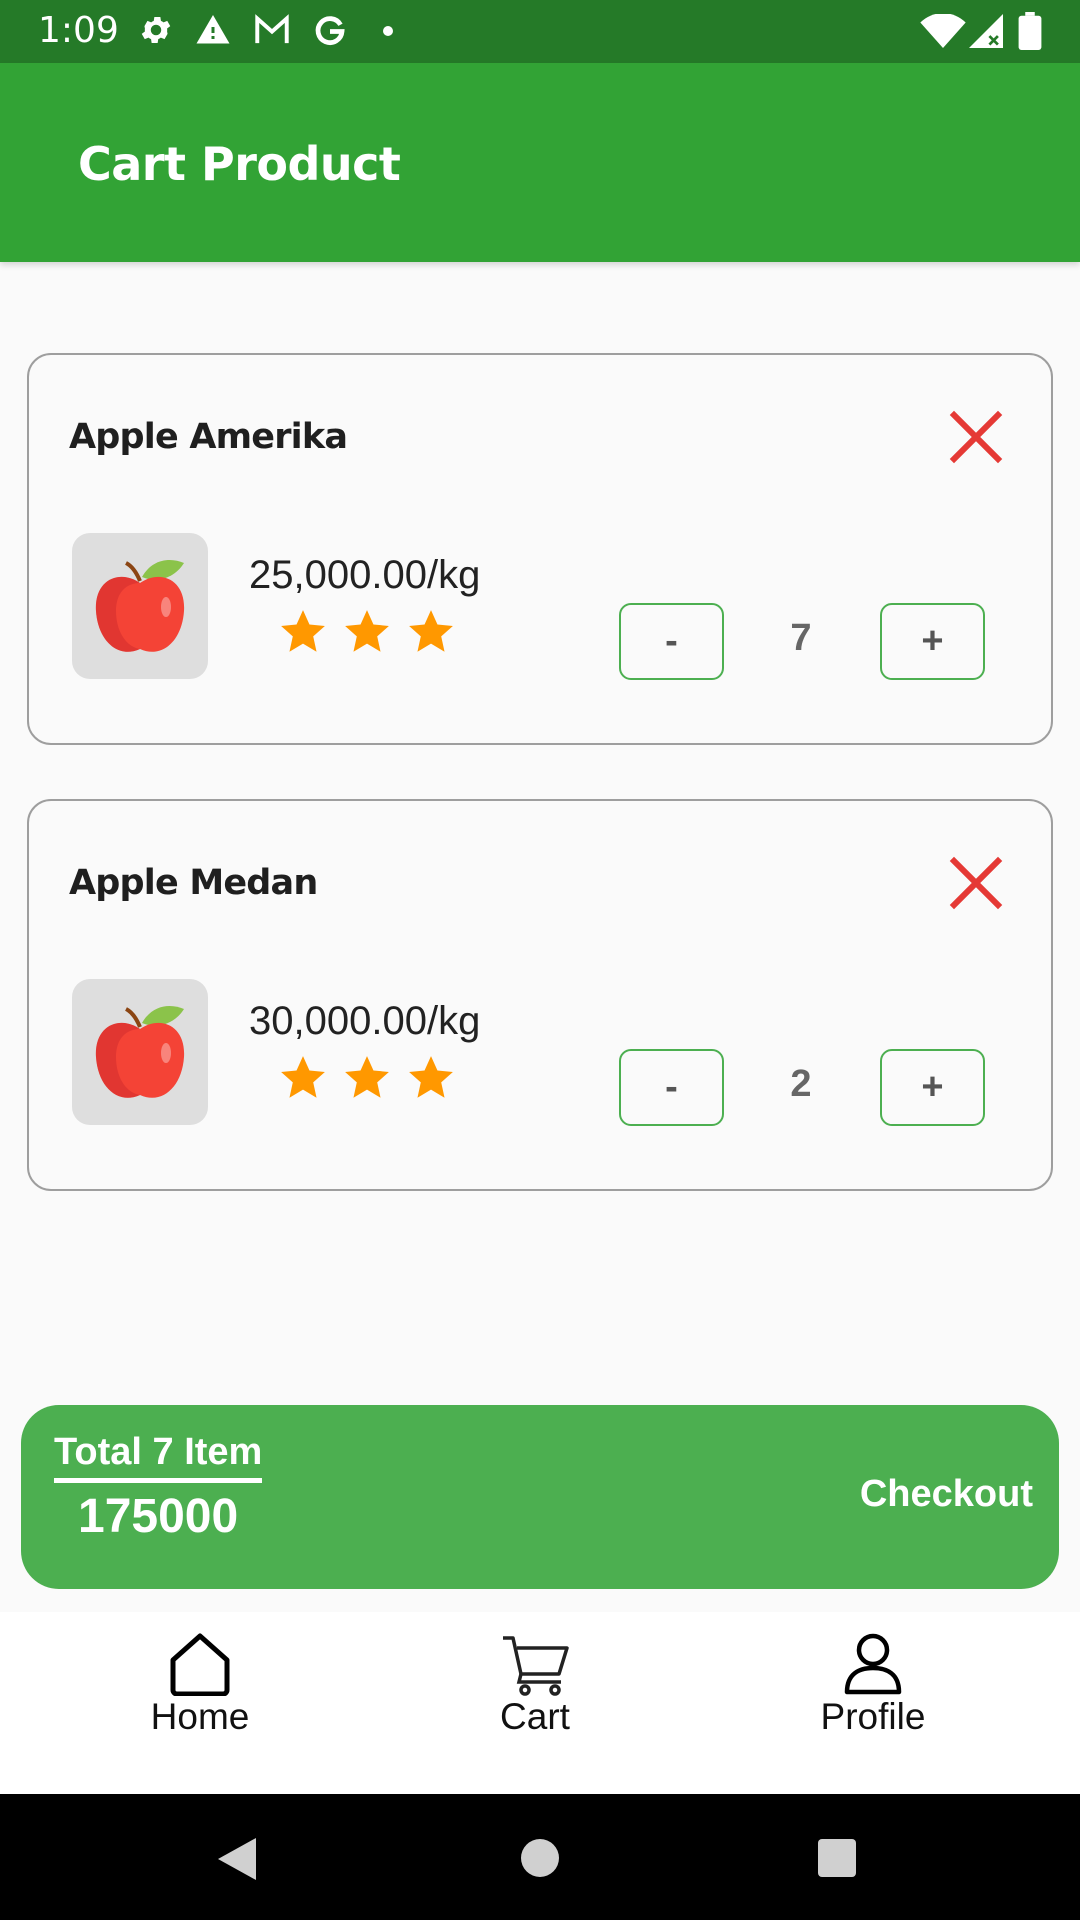 This screenshot has width=1080, height=1920. Describe the element at coordinates (158, 1516) in the screenshot. I see `total-price-value: 175000` at that location.